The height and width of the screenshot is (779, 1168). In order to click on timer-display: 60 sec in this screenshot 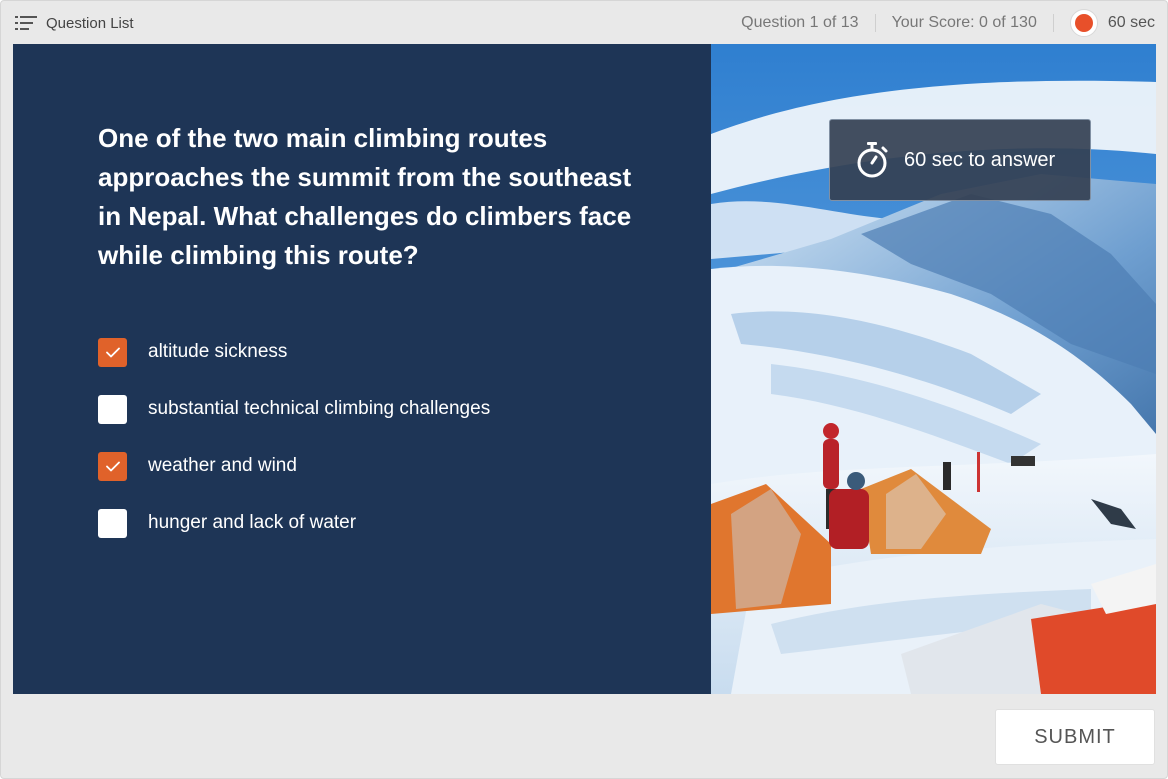, I will do `click(1131, 22)`.